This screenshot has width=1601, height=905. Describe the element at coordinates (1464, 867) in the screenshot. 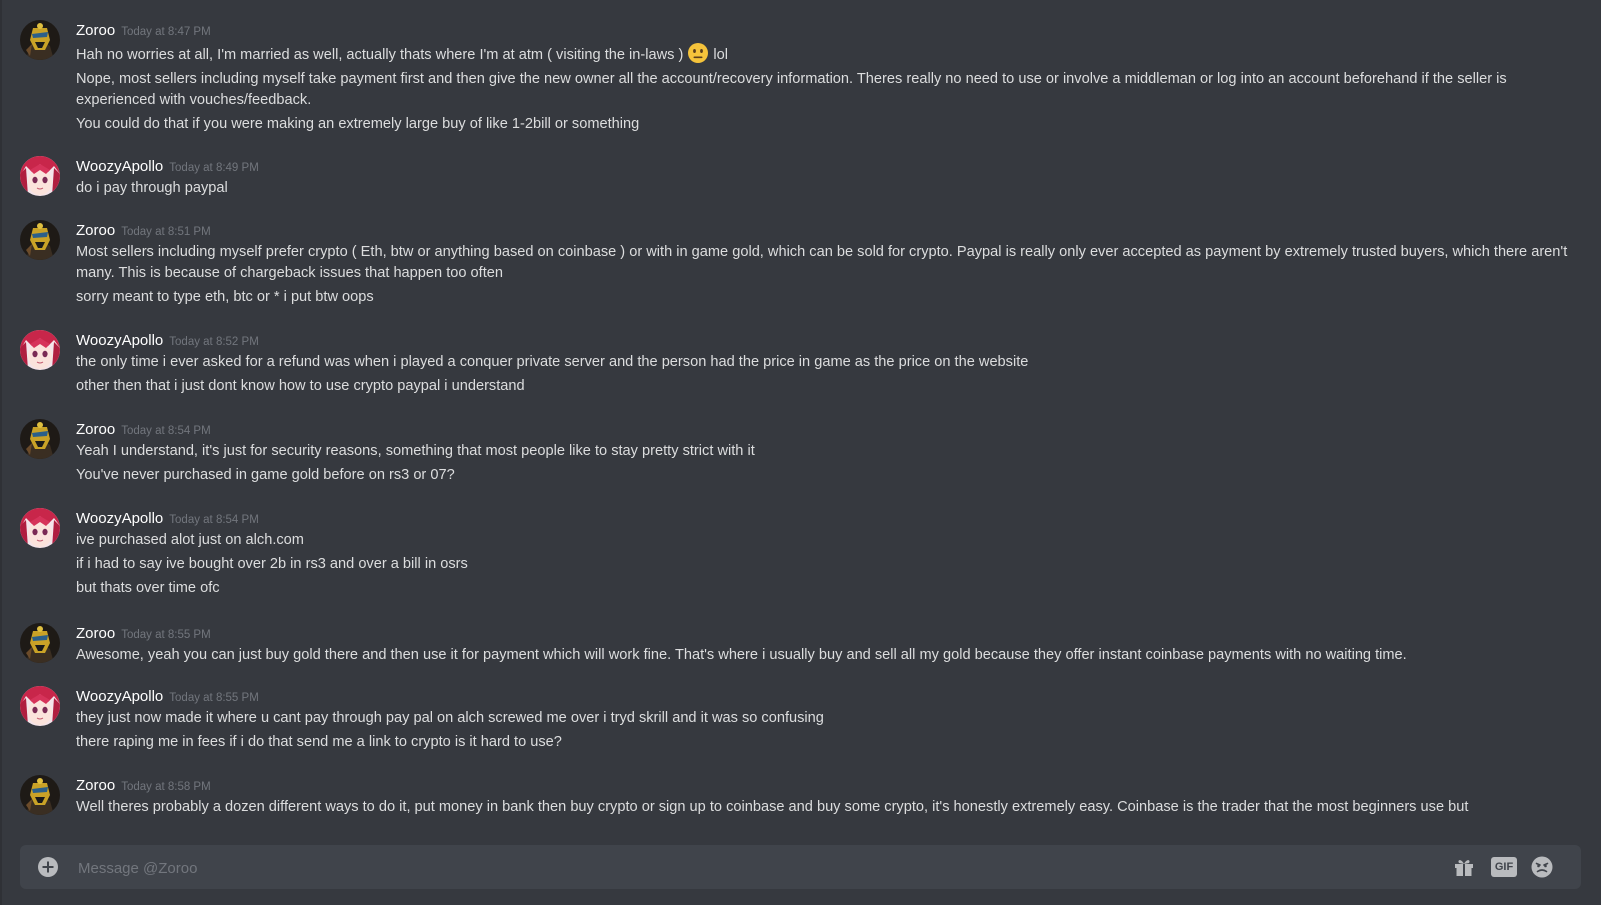

I see `gift-icon` at that location.